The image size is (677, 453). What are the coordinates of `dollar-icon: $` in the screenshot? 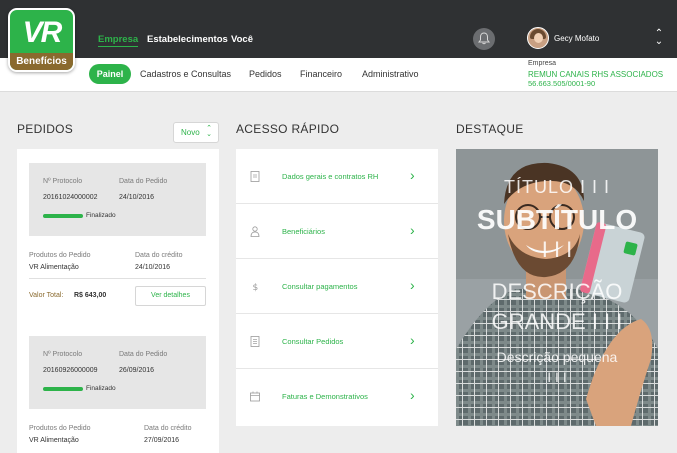 It's located at (256, 287).